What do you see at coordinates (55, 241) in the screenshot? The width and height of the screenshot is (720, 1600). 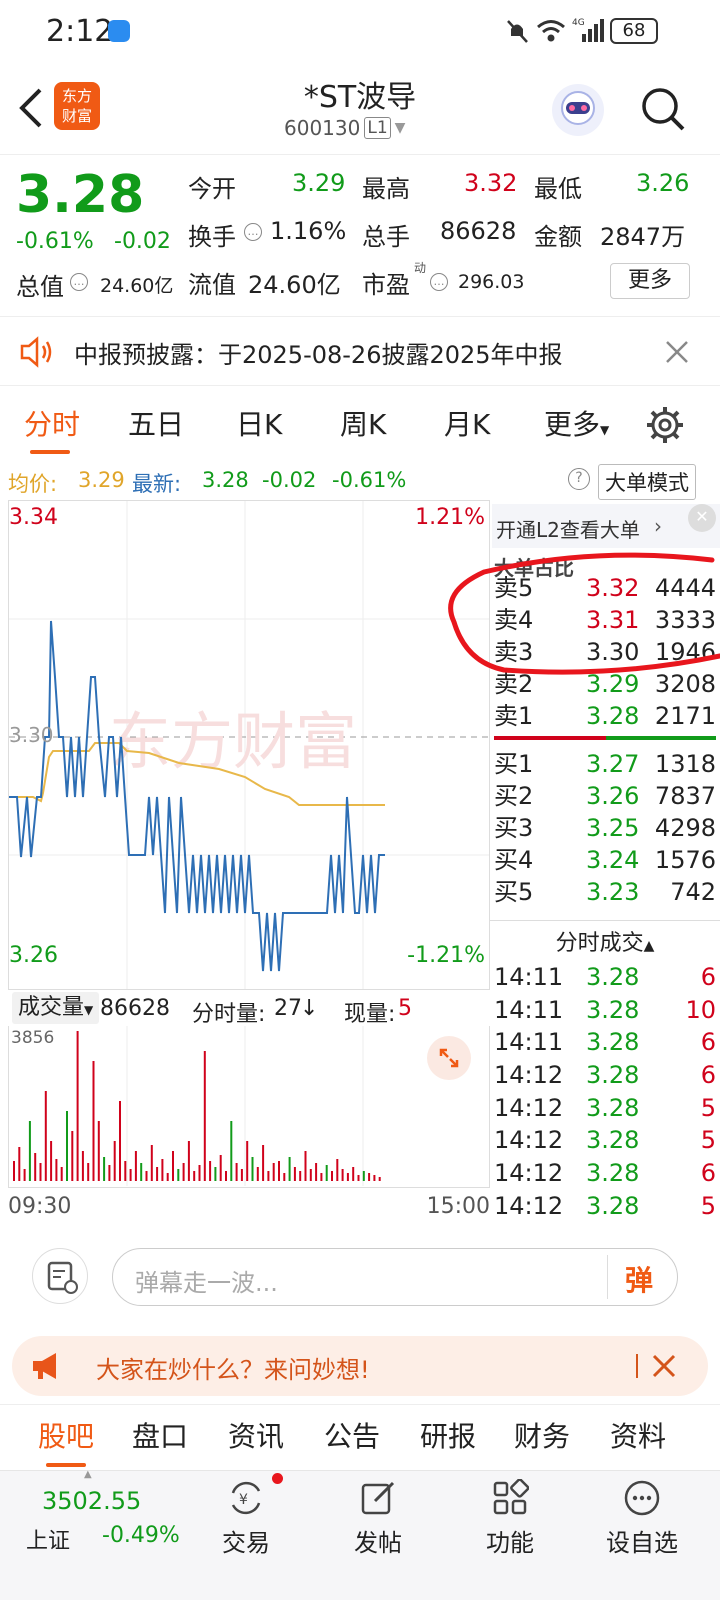 I see `change-pct: -0.61%` at bounding box center [55, 241].